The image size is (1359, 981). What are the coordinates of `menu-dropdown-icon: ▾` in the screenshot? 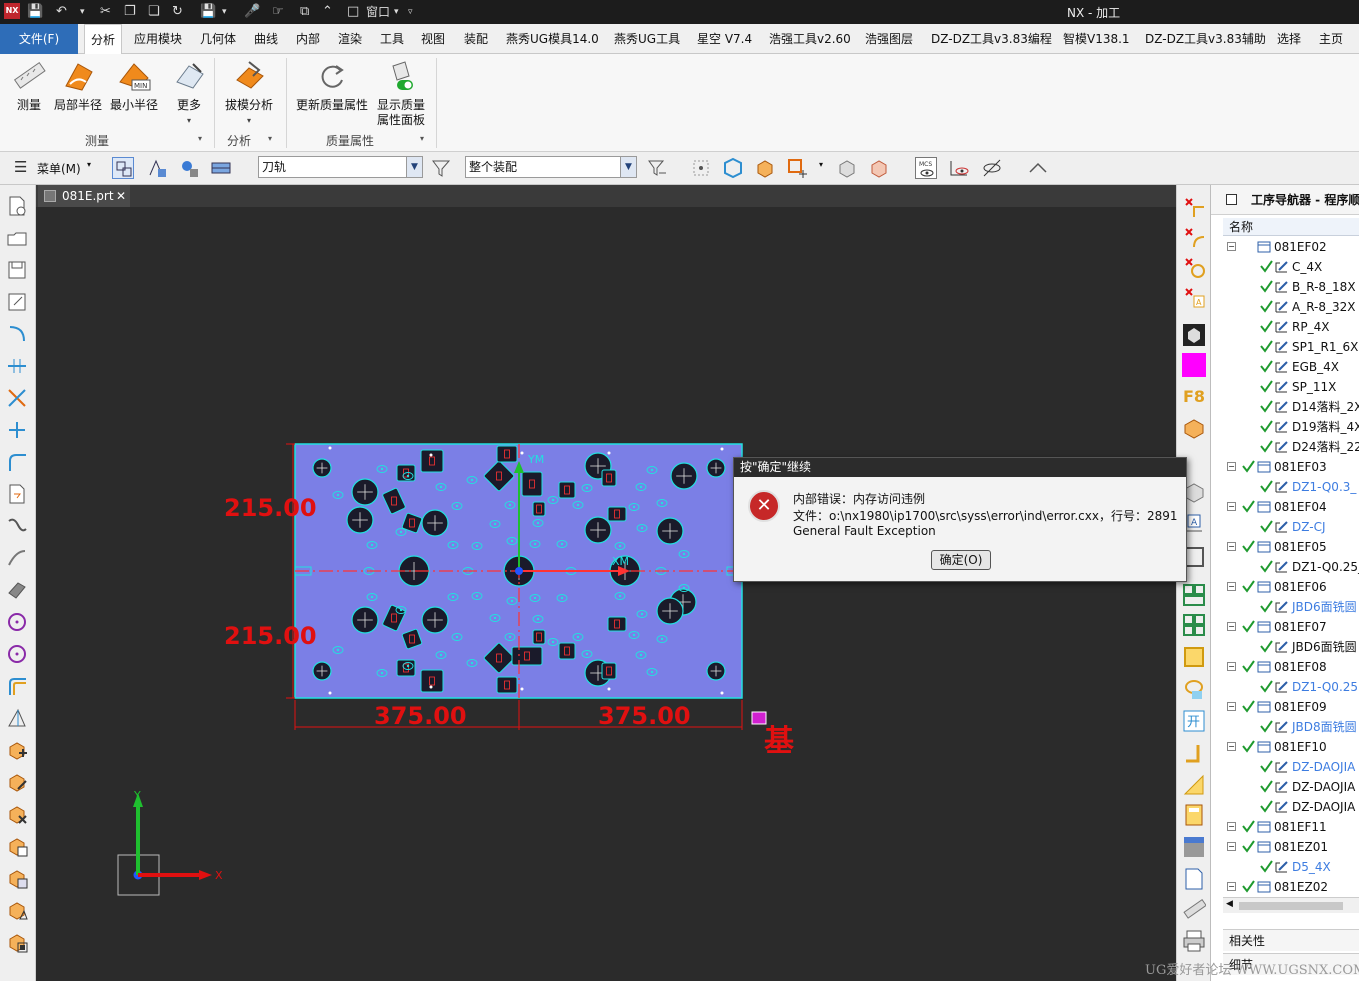 It's located at (89, 164).